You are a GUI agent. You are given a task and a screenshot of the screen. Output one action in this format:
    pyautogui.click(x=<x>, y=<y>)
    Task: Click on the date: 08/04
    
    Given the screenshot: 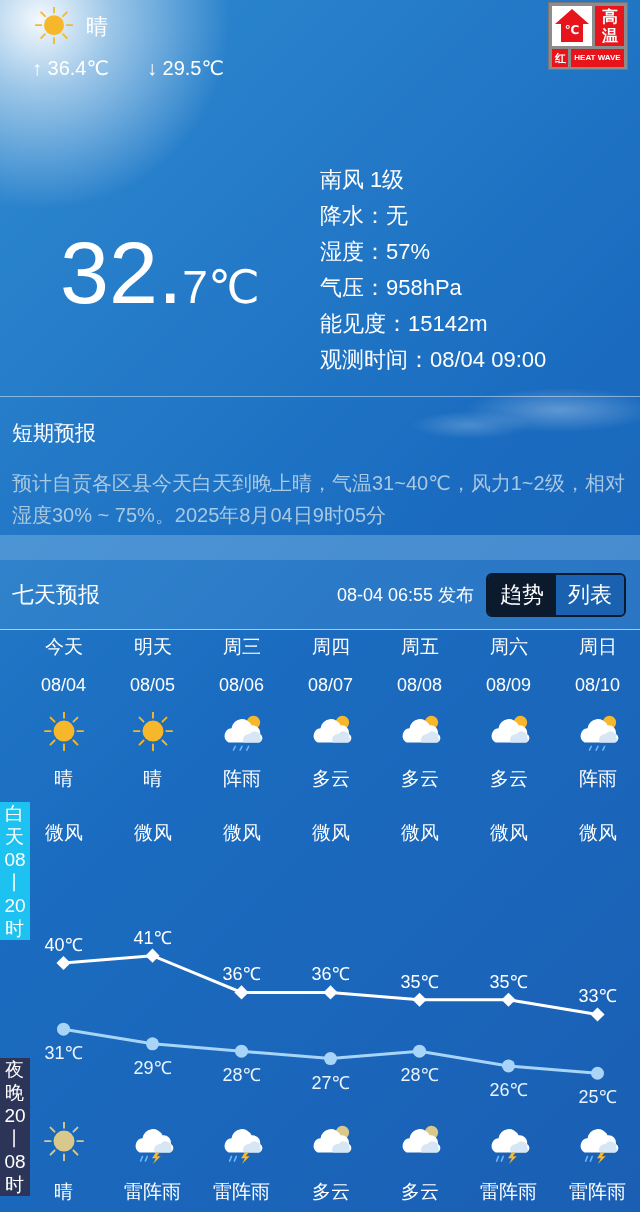 What is the action you would take?
    pyautogui.click(x=63, y=685)
    